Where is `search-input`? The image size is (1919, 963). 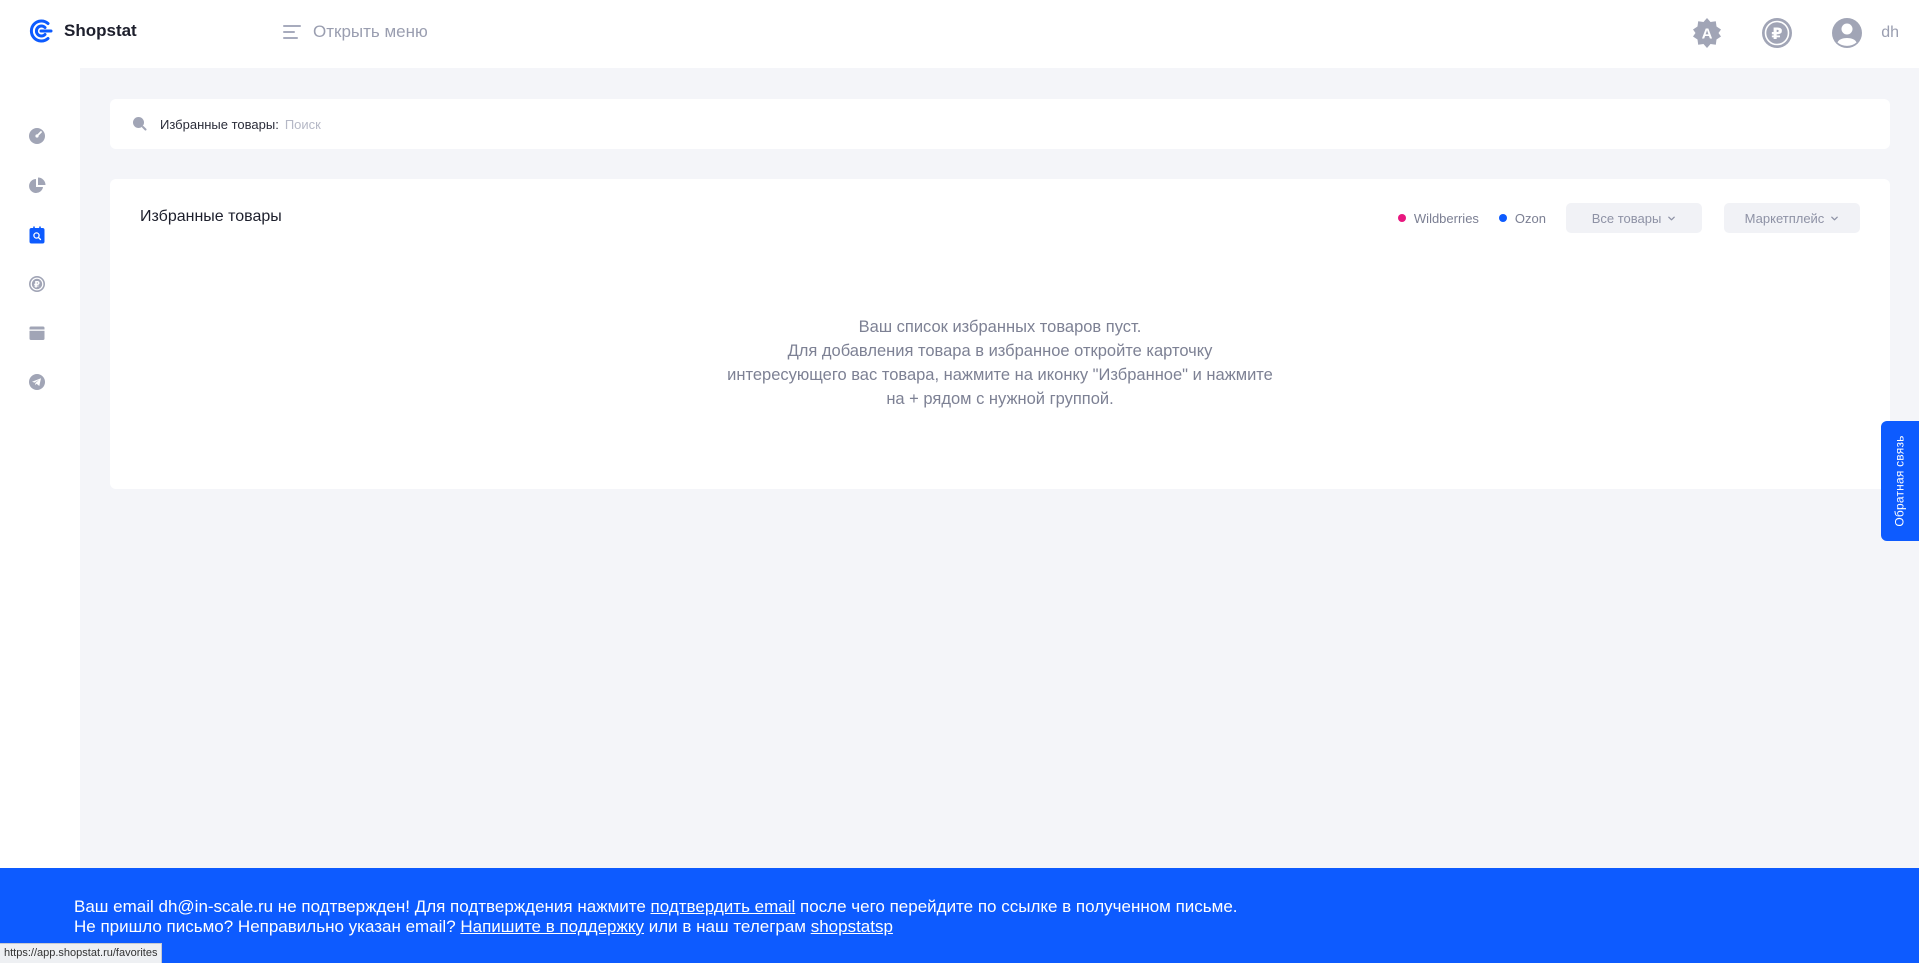 search-input is located at coordinates (584, 124).